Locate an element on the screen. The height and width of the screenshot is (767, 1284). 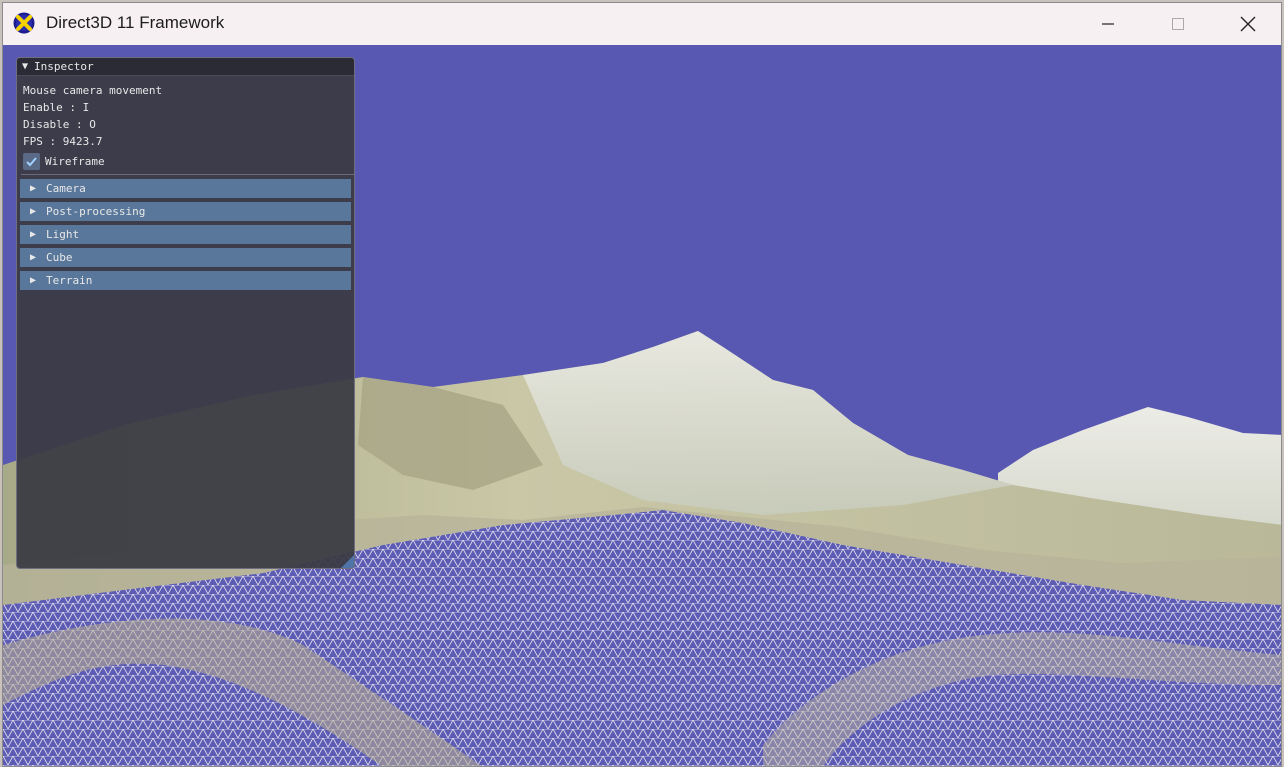
resize-grip is located at coordinates (347, 561).